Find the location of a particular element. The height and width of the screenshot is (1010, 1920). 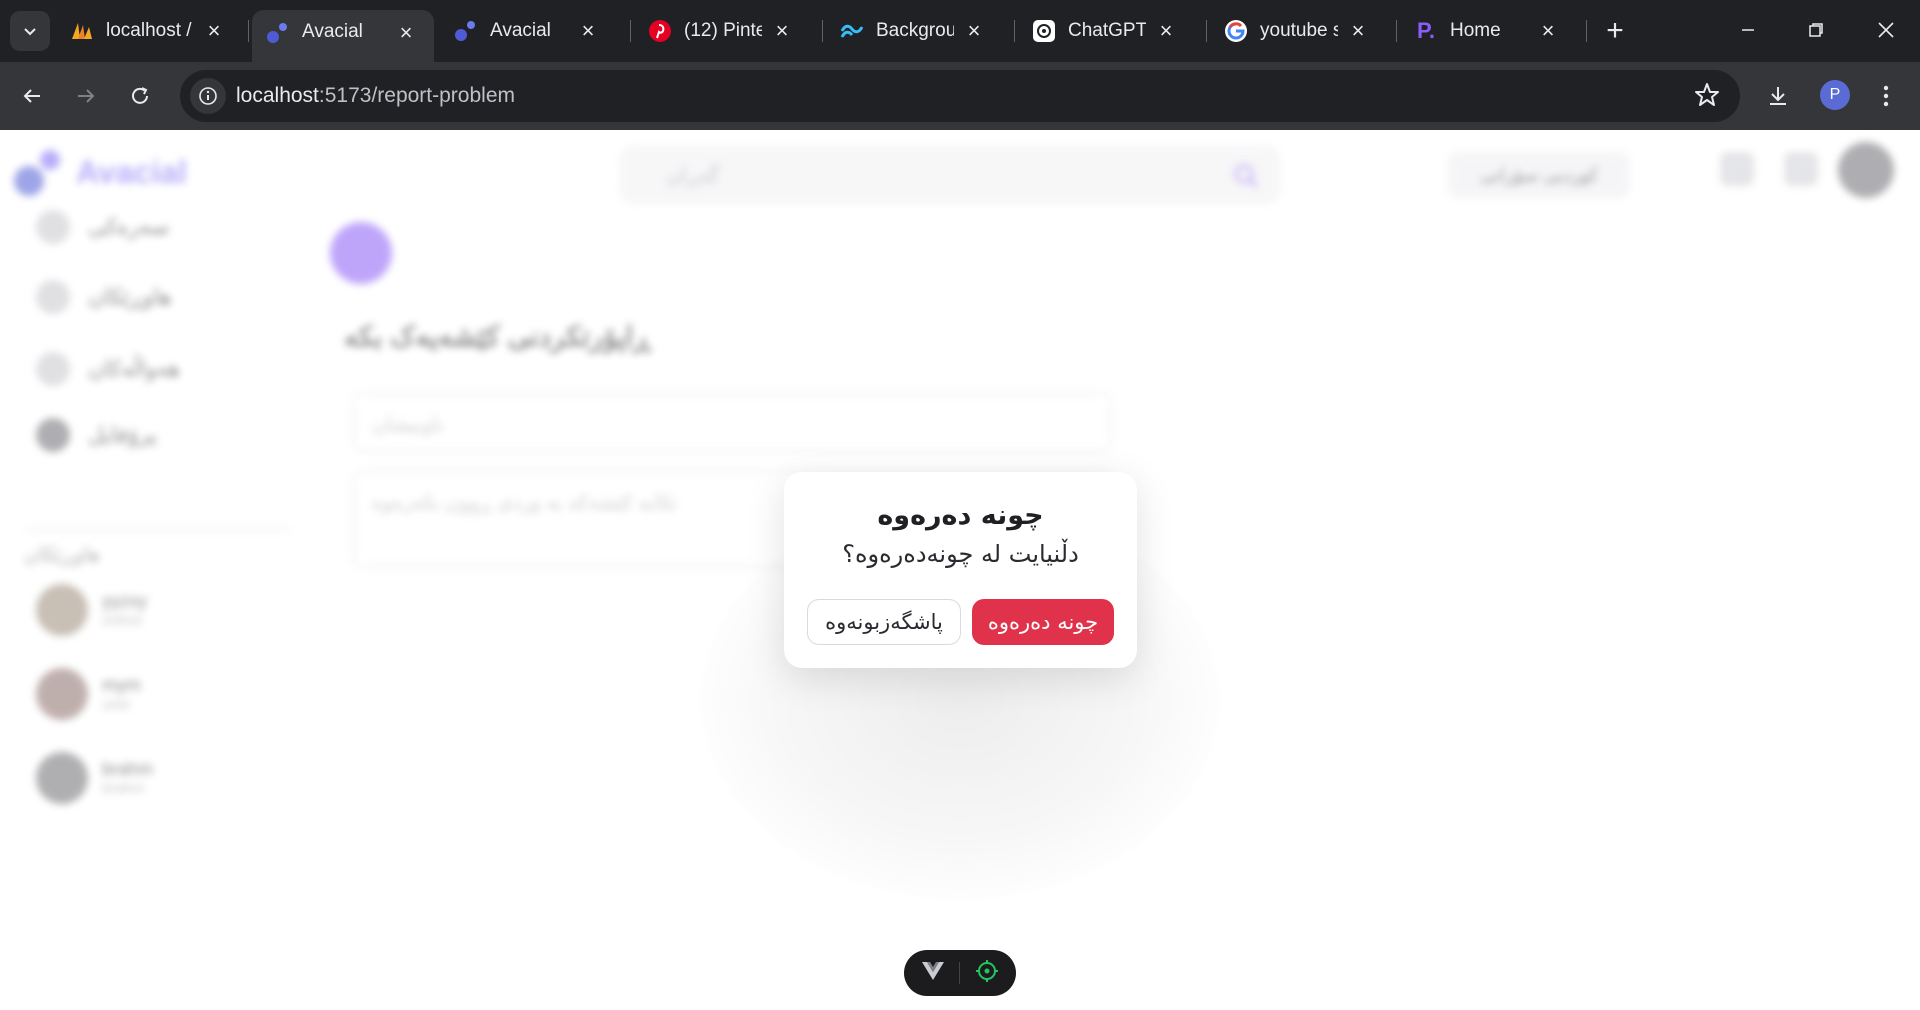

search-placeholder: گەڕان is located at coordinates (692, 176).